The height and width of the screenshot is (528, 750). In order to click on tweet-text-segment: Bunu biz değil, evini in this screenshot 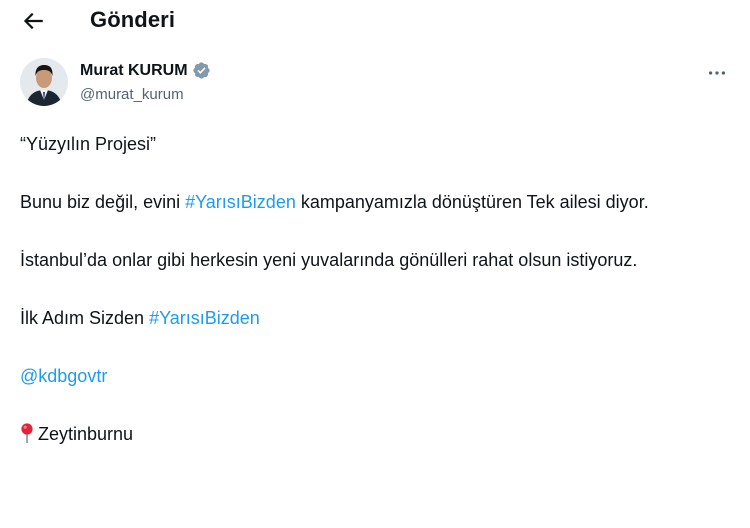, I will do `click(103, 202)`.